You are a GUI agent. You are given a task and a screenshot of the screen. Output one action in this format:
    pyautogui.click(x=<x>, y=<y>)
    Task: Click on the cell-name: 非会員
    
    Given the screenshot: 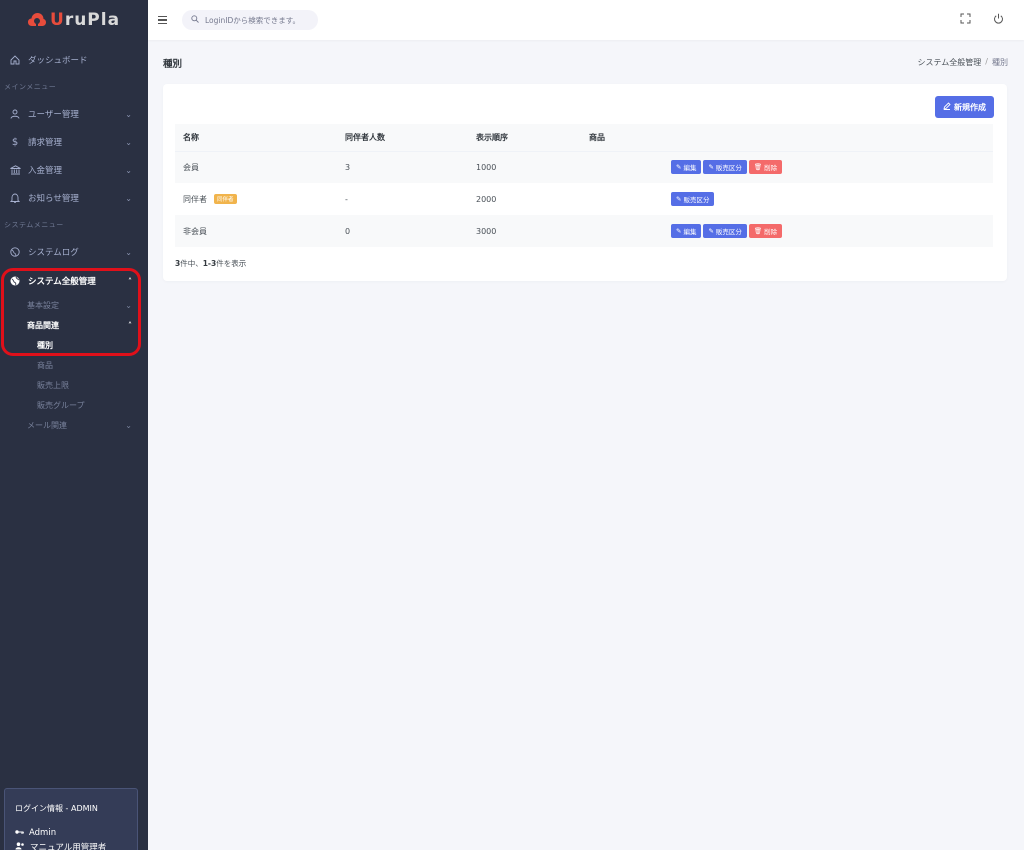 What is the action you would take?
    pyautogui.click(x=195, y=231)
    